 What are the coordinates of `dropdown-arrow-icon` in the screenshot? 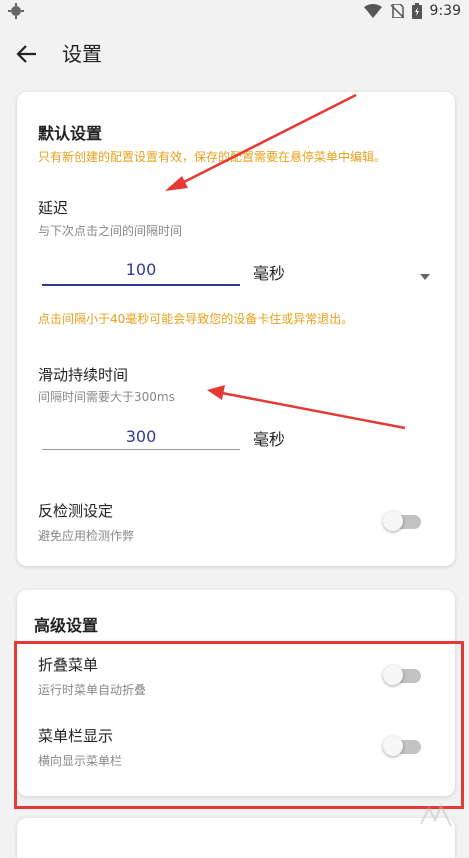 It's located at (425, 273).